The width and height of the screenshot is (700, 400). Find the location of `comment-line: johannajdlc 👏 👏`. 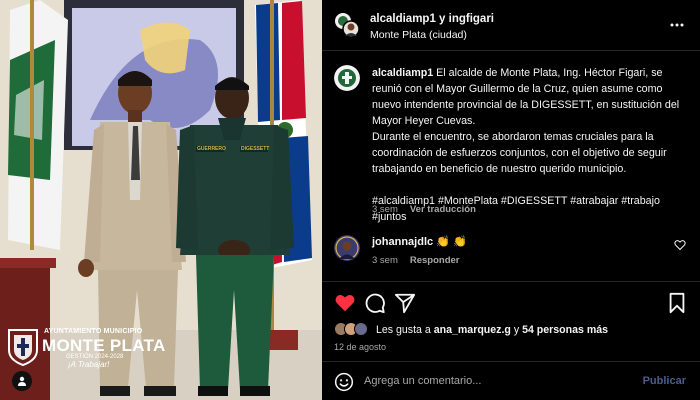

comment-line: johannajdlc 👏 👏 is located at coordinates (419, 241).